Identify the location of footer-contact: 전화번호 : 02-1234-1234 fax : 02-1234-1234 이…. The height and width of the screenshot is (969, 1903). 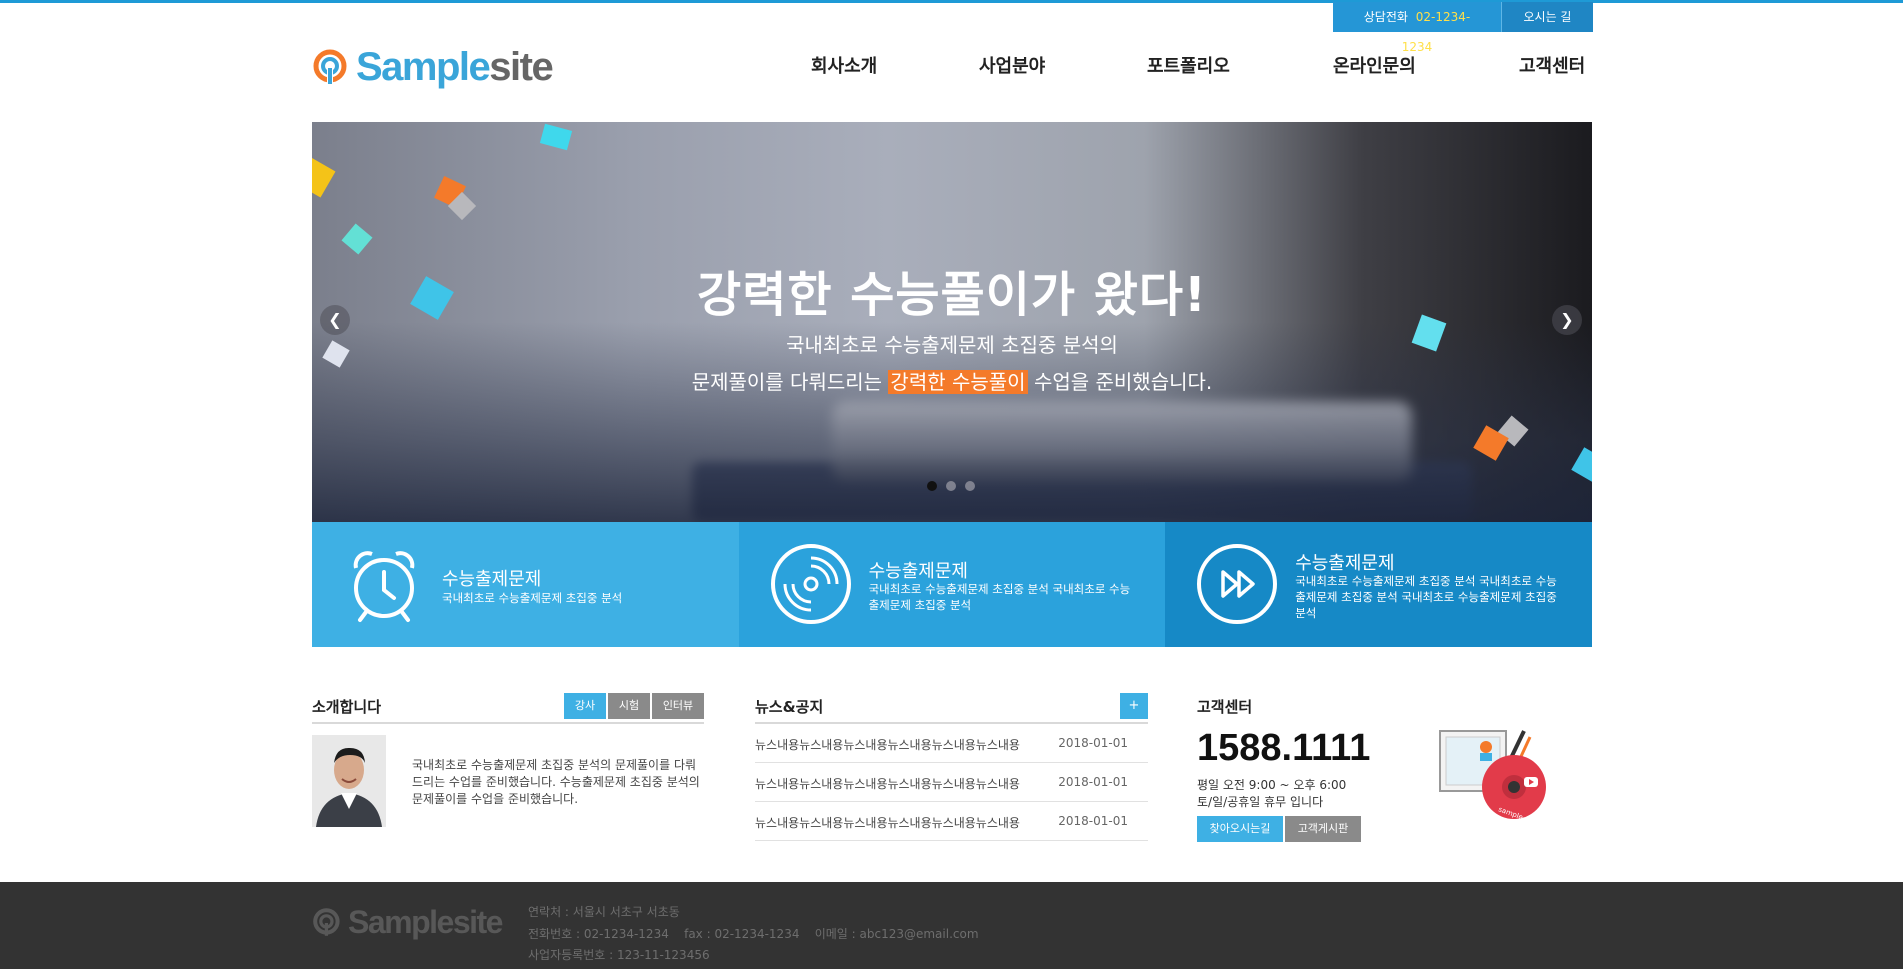
(753, 934).